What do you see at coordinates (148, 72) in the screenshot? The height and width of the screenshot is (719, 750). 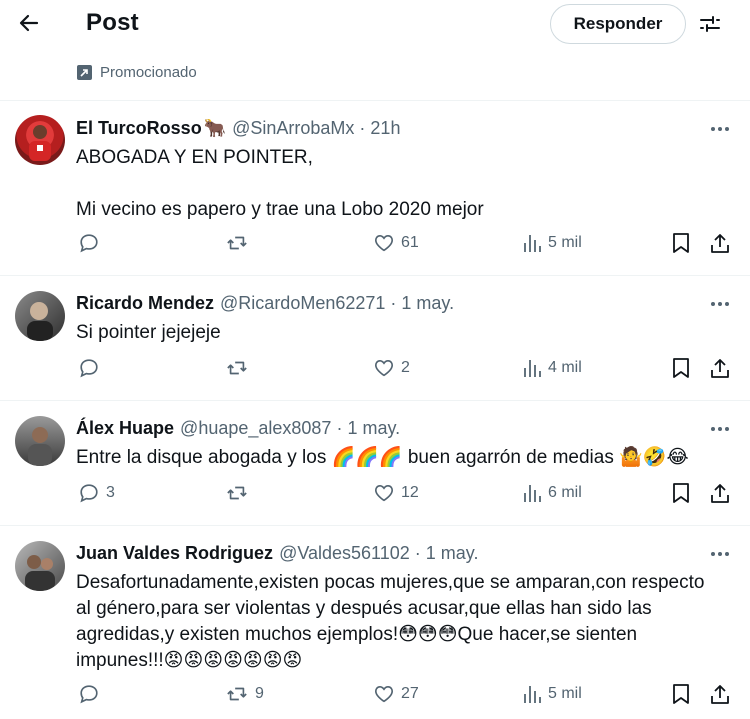 I see `promoted-text: Promocionado` at bounding box center [148, 72].